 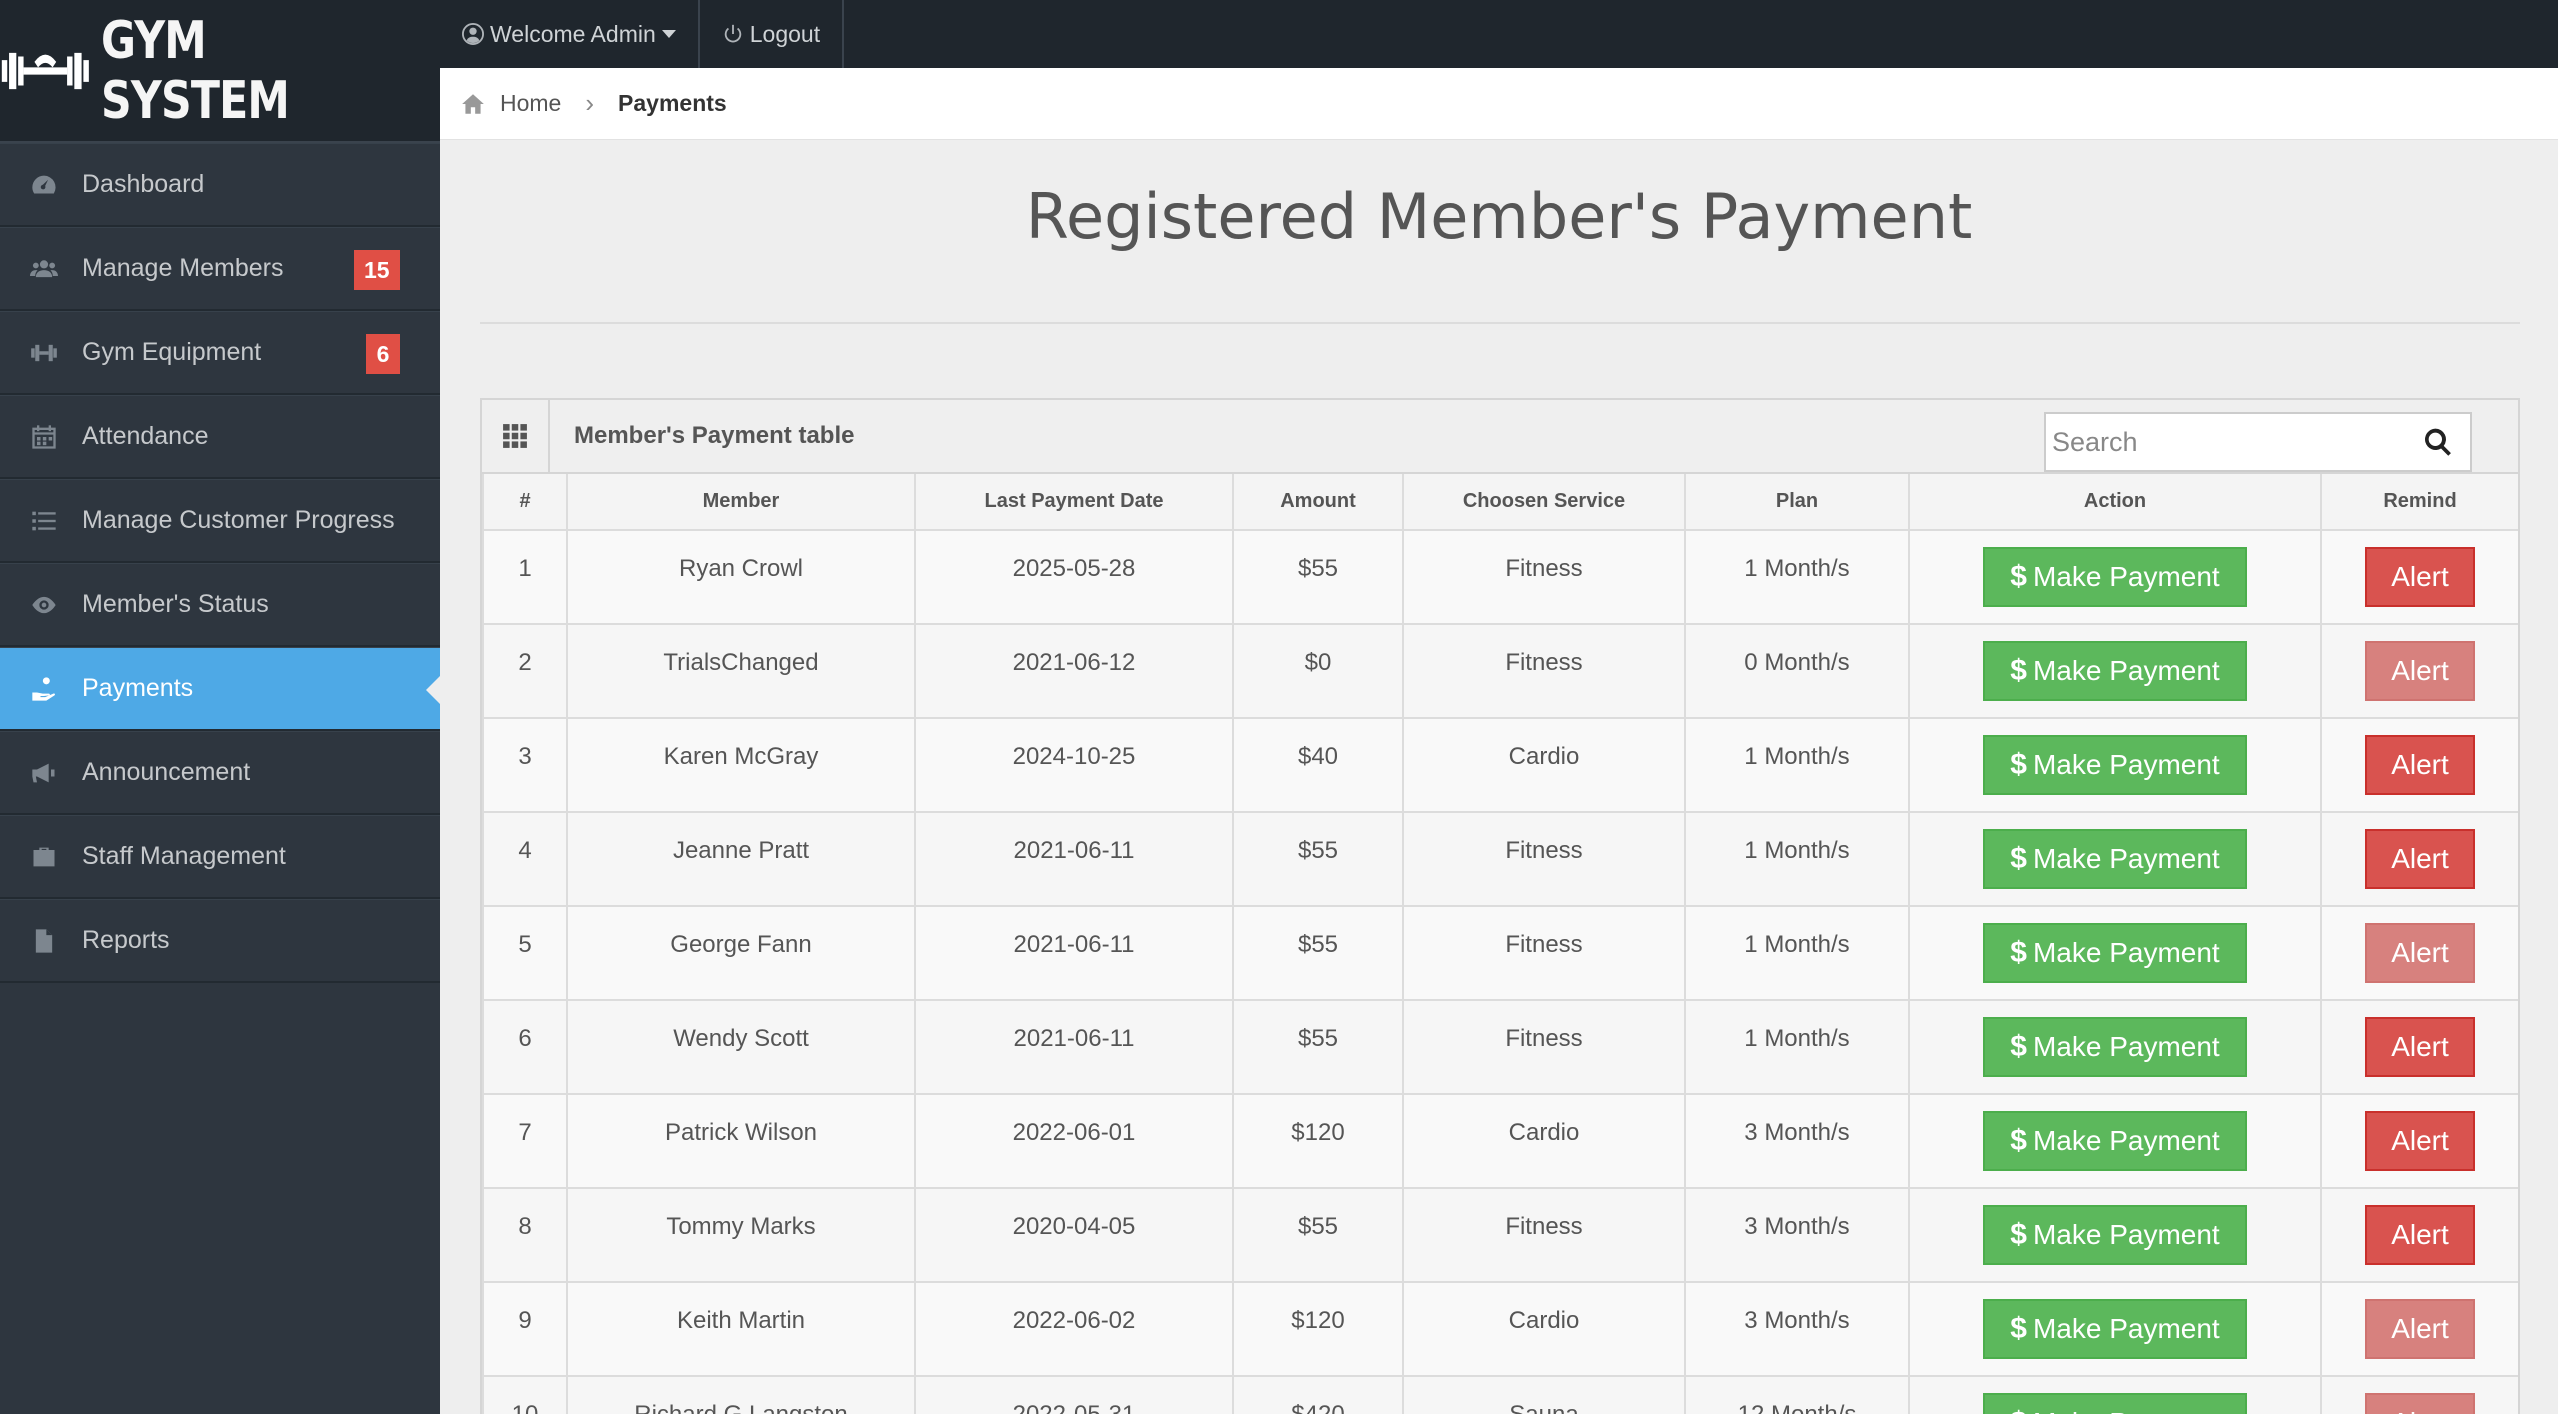 What do you see at coordinates (220, 353) in the screenshot?
I see `sidebar-item-gym-equipment: Gym Equipment 6` at bounding box center [220, 353].